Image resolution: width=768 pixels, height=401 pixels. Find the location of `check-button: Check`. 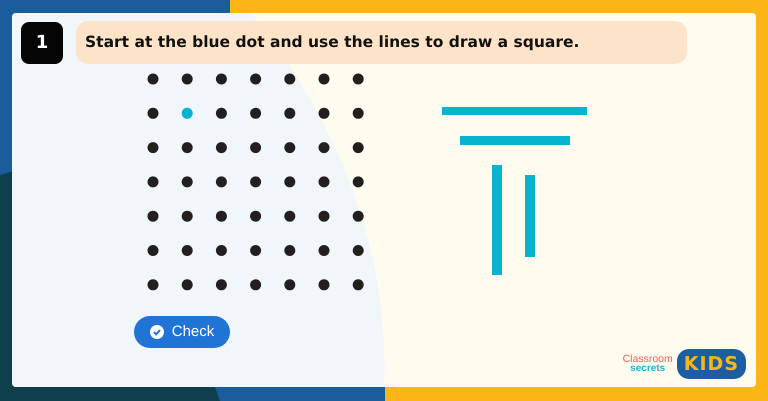

check-button: Check is located at coordinates (182, 332).